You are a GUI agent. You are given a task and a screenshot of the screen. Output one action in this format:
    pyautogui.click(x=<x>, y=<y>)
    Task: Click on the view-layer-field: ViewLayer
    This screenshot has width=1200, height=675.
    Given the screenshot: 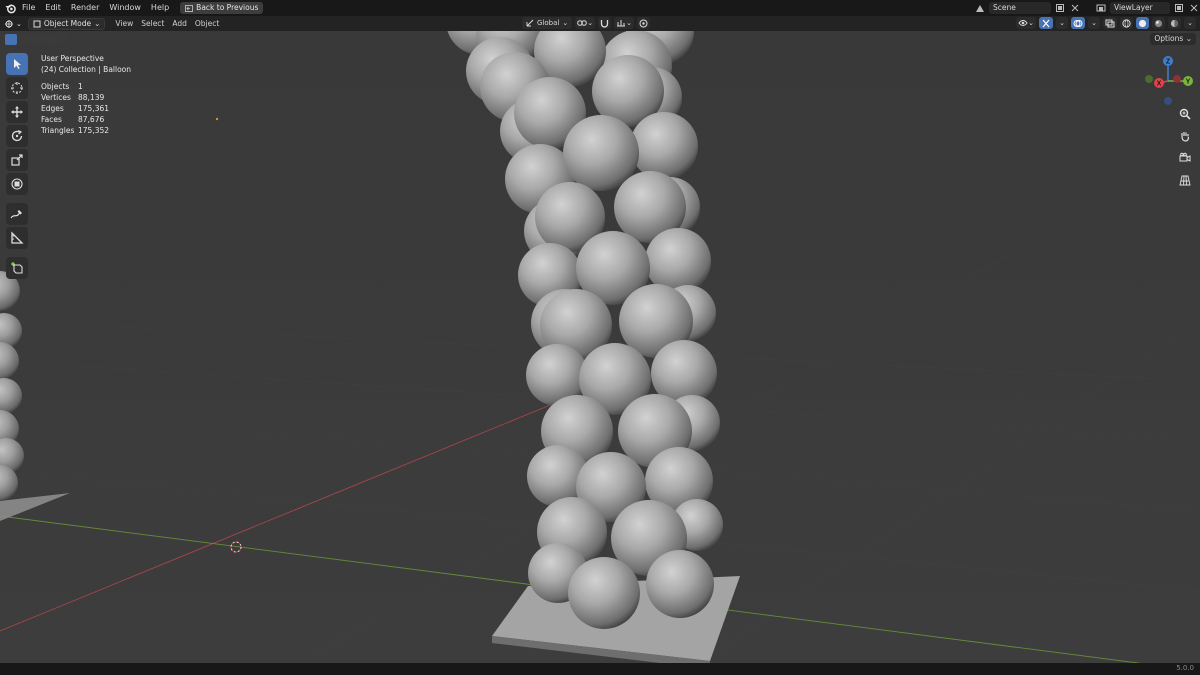 What is the action you would take?
    pyautogui.click(x=1140, y=8)
    